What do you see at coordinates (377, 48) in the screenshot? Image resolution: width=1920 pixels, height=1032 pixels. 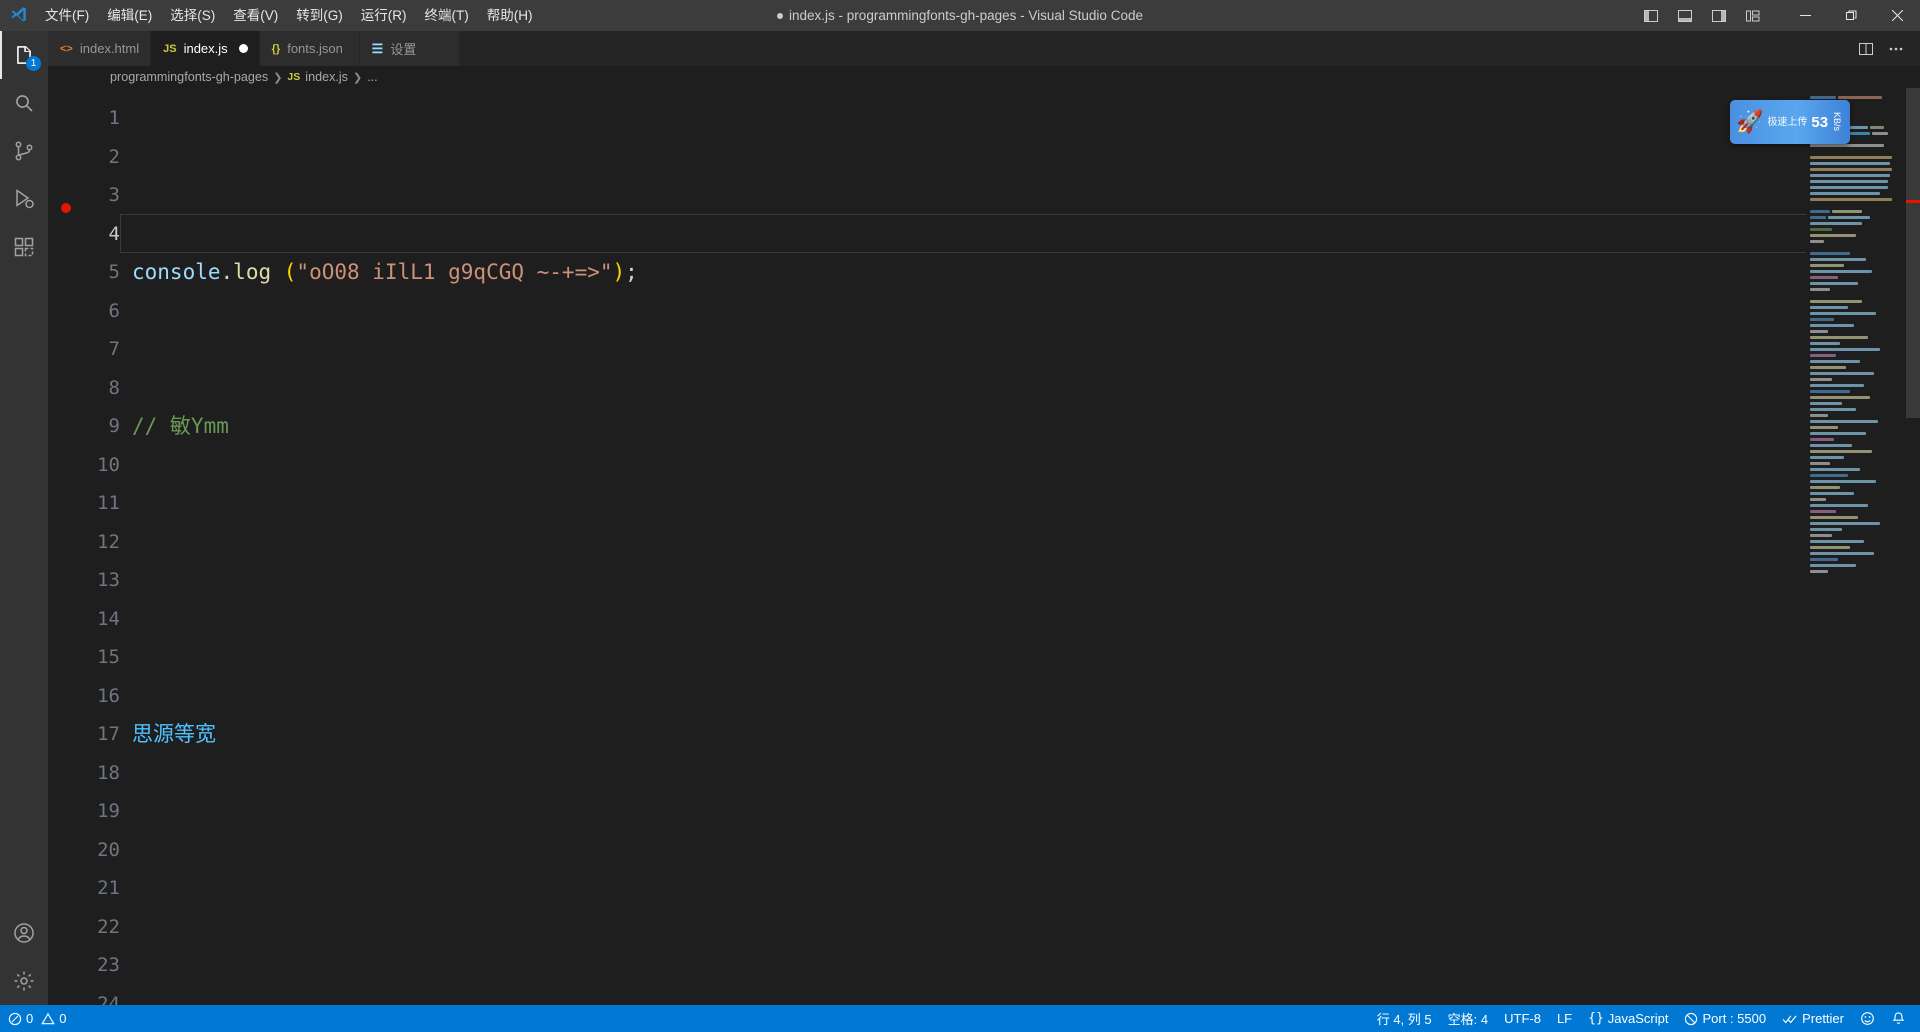 I see `settings-icon: ☰` at bounding box center [377, 48].